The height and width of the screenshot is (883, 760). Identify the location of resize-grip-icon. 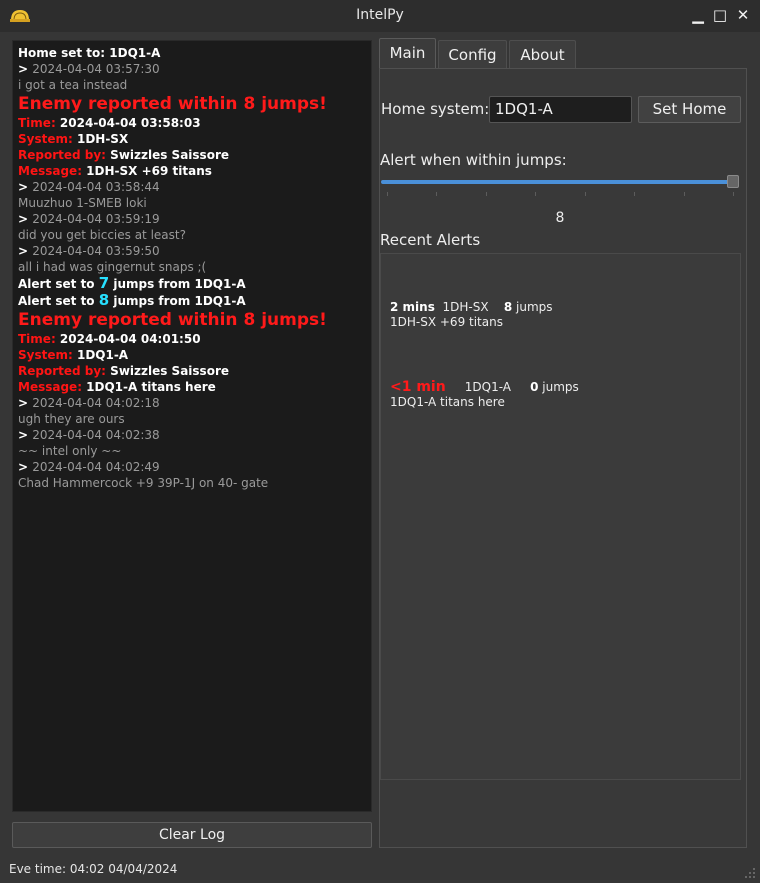
(750, 873).